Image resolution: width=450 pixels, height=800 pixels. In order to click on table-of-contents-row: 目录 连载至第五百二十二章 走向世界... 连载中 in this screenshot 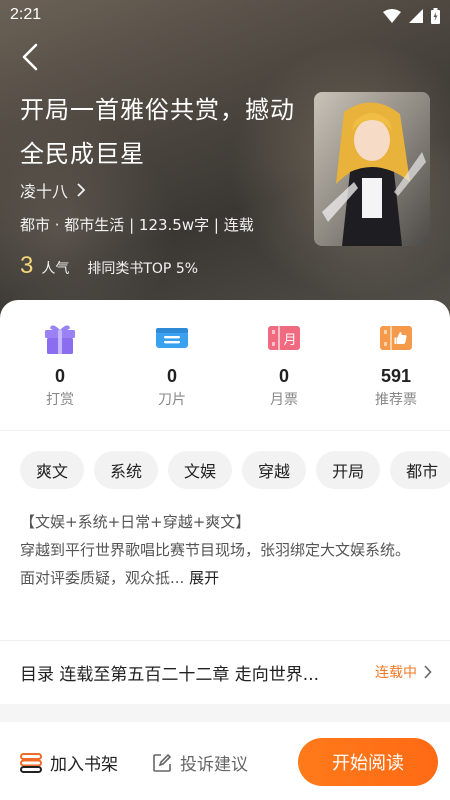, I will do `click(226, 672)`.